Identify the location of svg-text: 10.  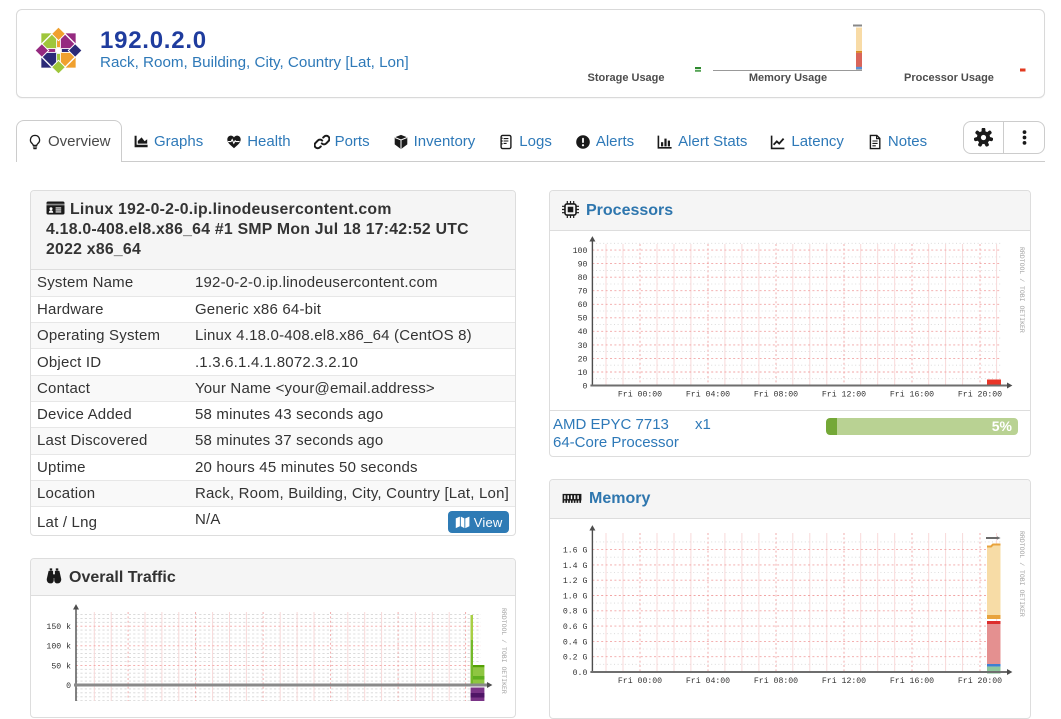
(583, 373).